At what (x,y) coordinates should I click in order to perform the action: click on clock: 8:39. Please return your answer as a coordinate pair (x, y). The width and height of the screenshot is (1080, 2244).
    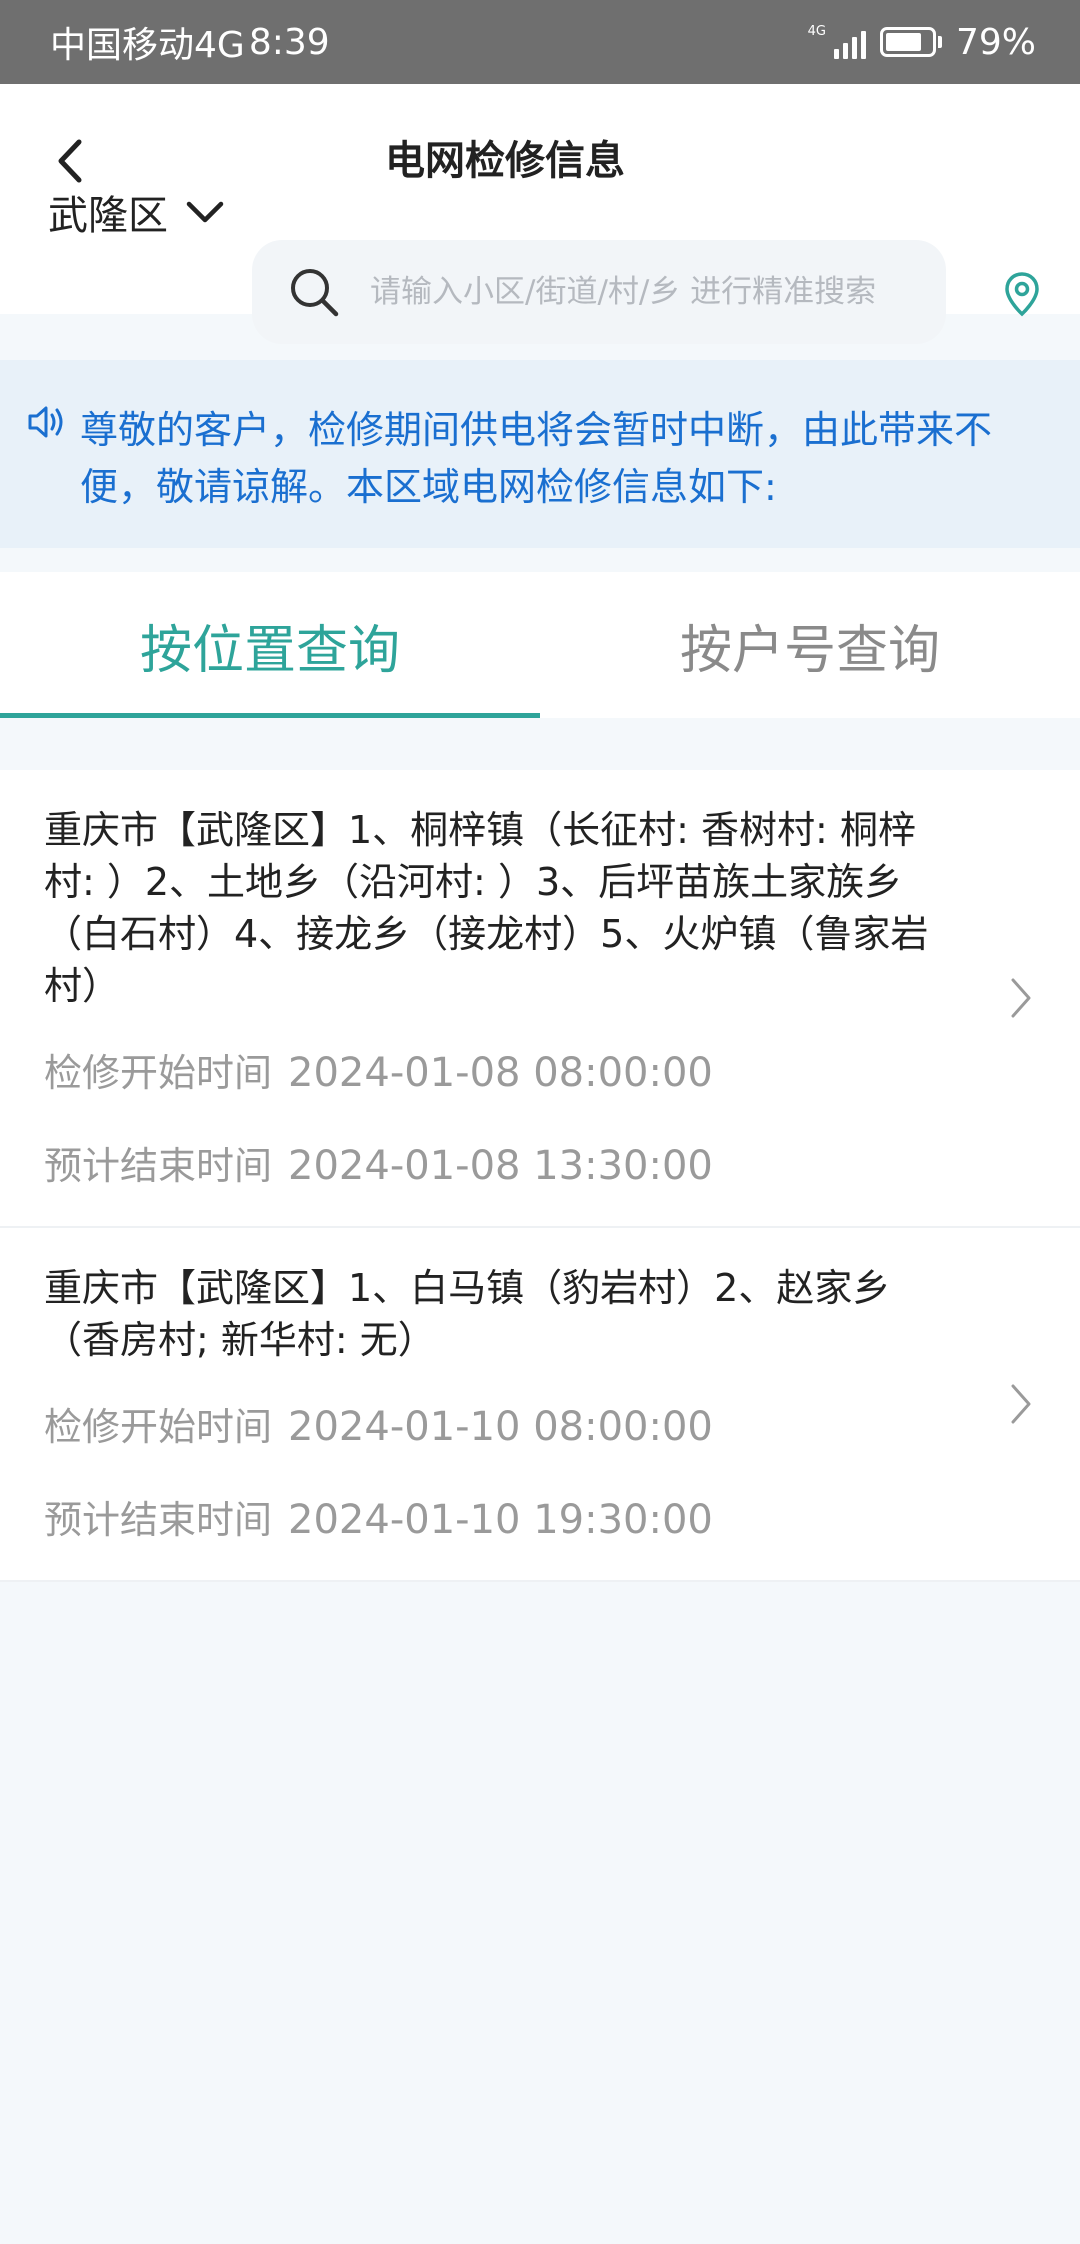
    Looking at the image, I should click on (289, 42).